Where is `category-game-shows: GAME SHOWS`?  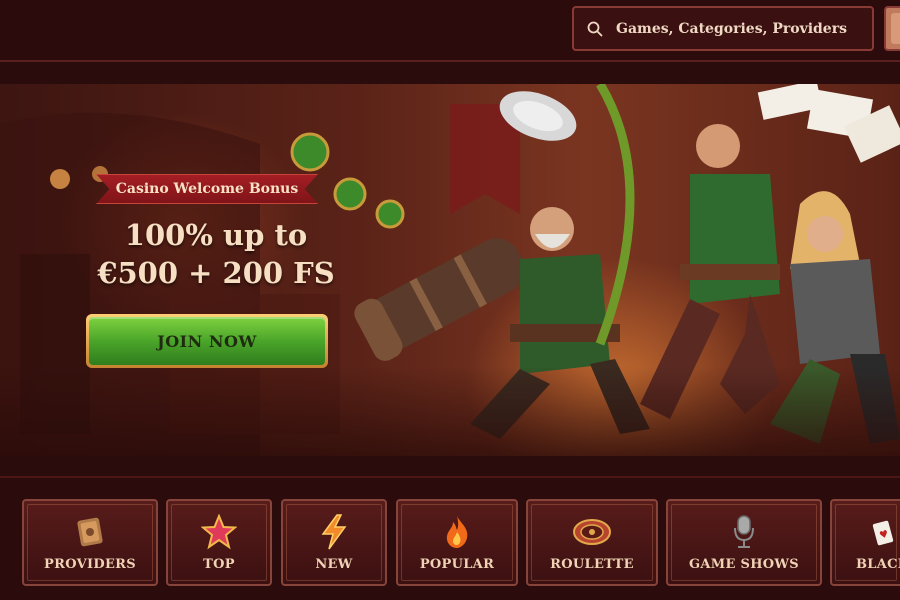 category-game-shows: GAME SHOWS is located at coordinates (744, 542).